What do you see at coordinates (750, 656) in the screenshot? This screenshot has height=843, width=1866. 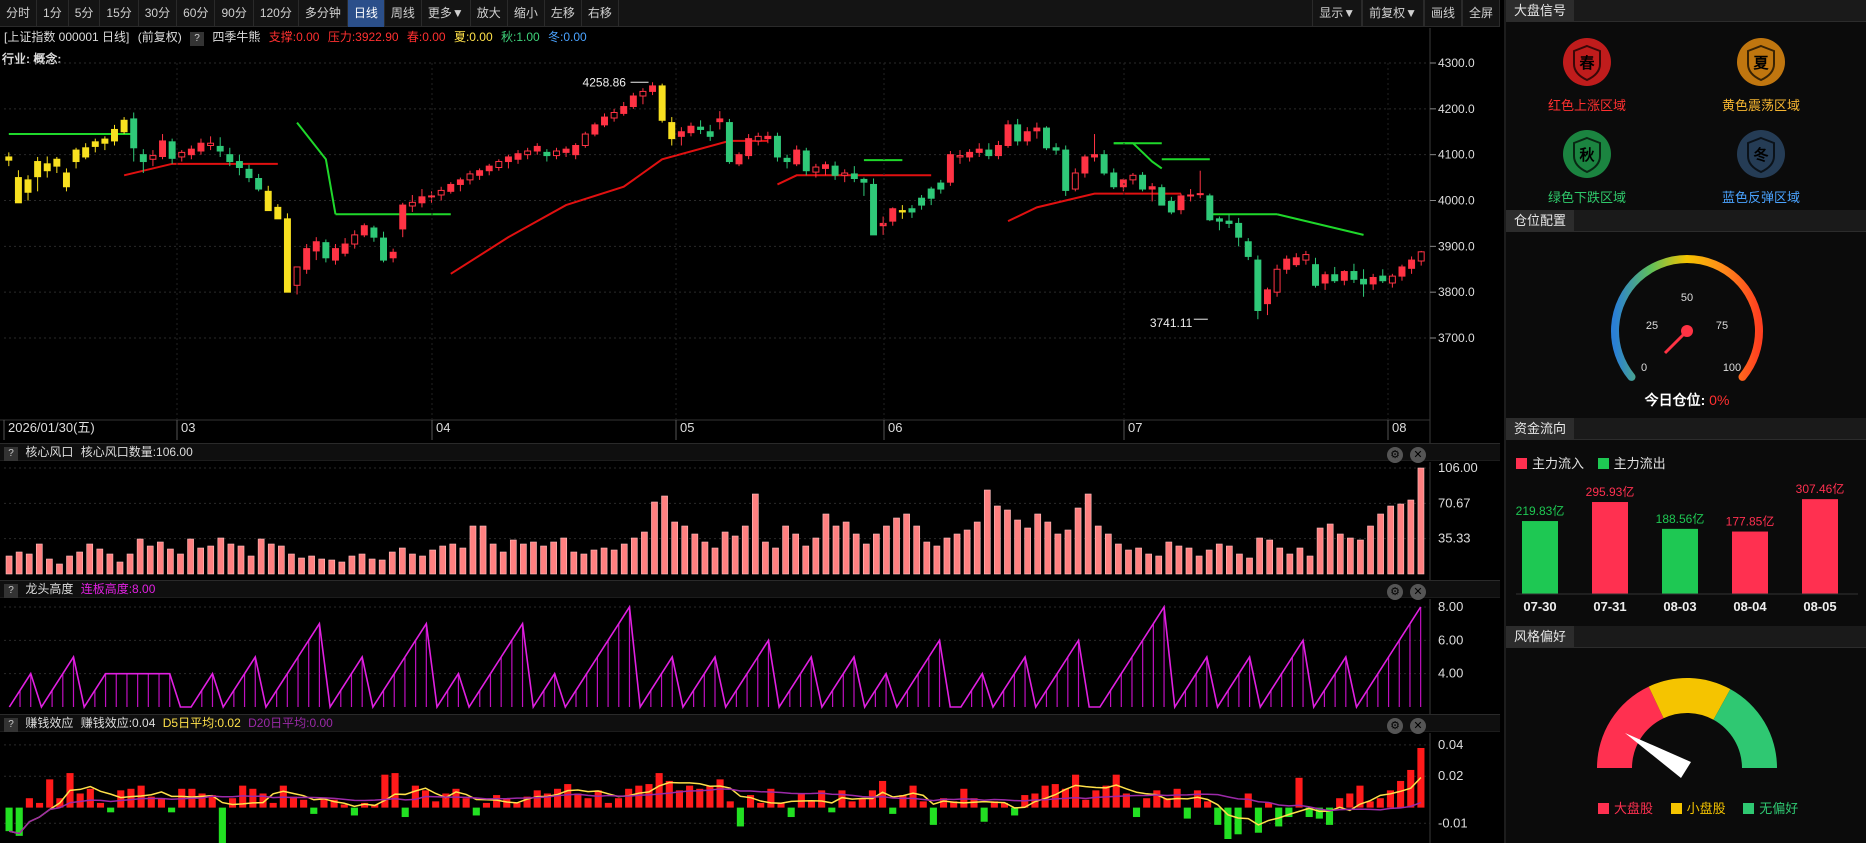 I see `leader-height-chart: 8.00 6.00 4.00` at bounding box center [750, 656].